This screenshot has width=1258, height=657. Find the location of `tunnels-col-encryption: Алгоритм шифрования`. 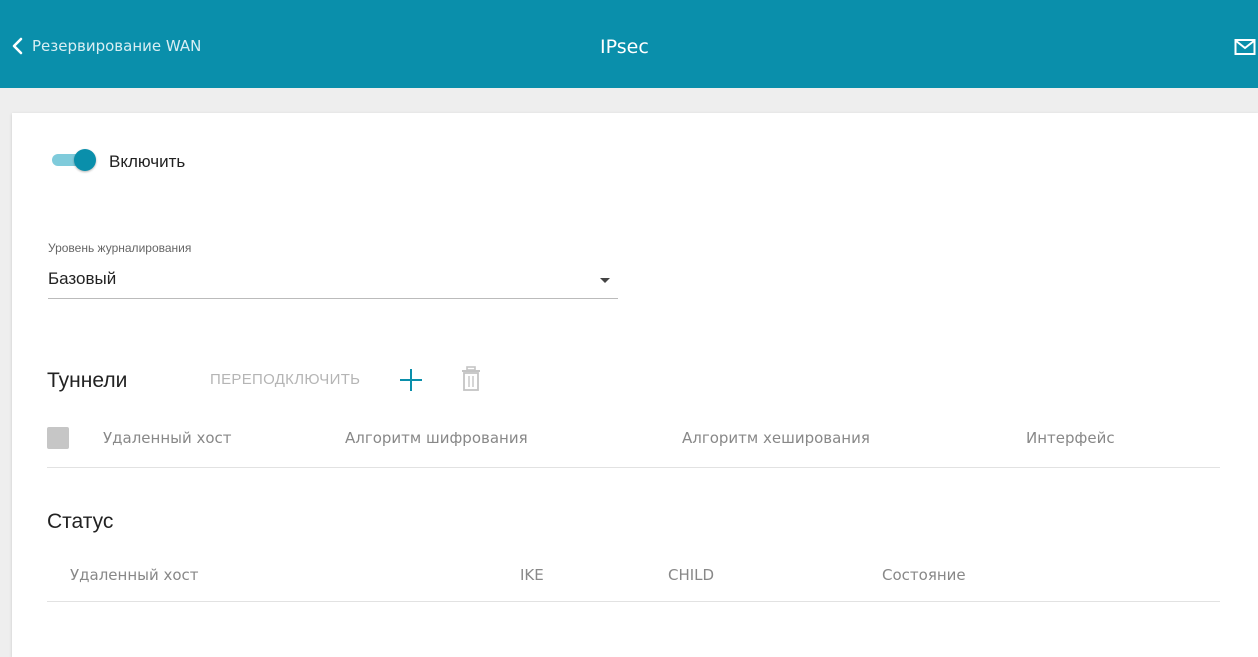

tunnels-col-encryption: Алгоритм шифрования is located at coordinates (436, 438).